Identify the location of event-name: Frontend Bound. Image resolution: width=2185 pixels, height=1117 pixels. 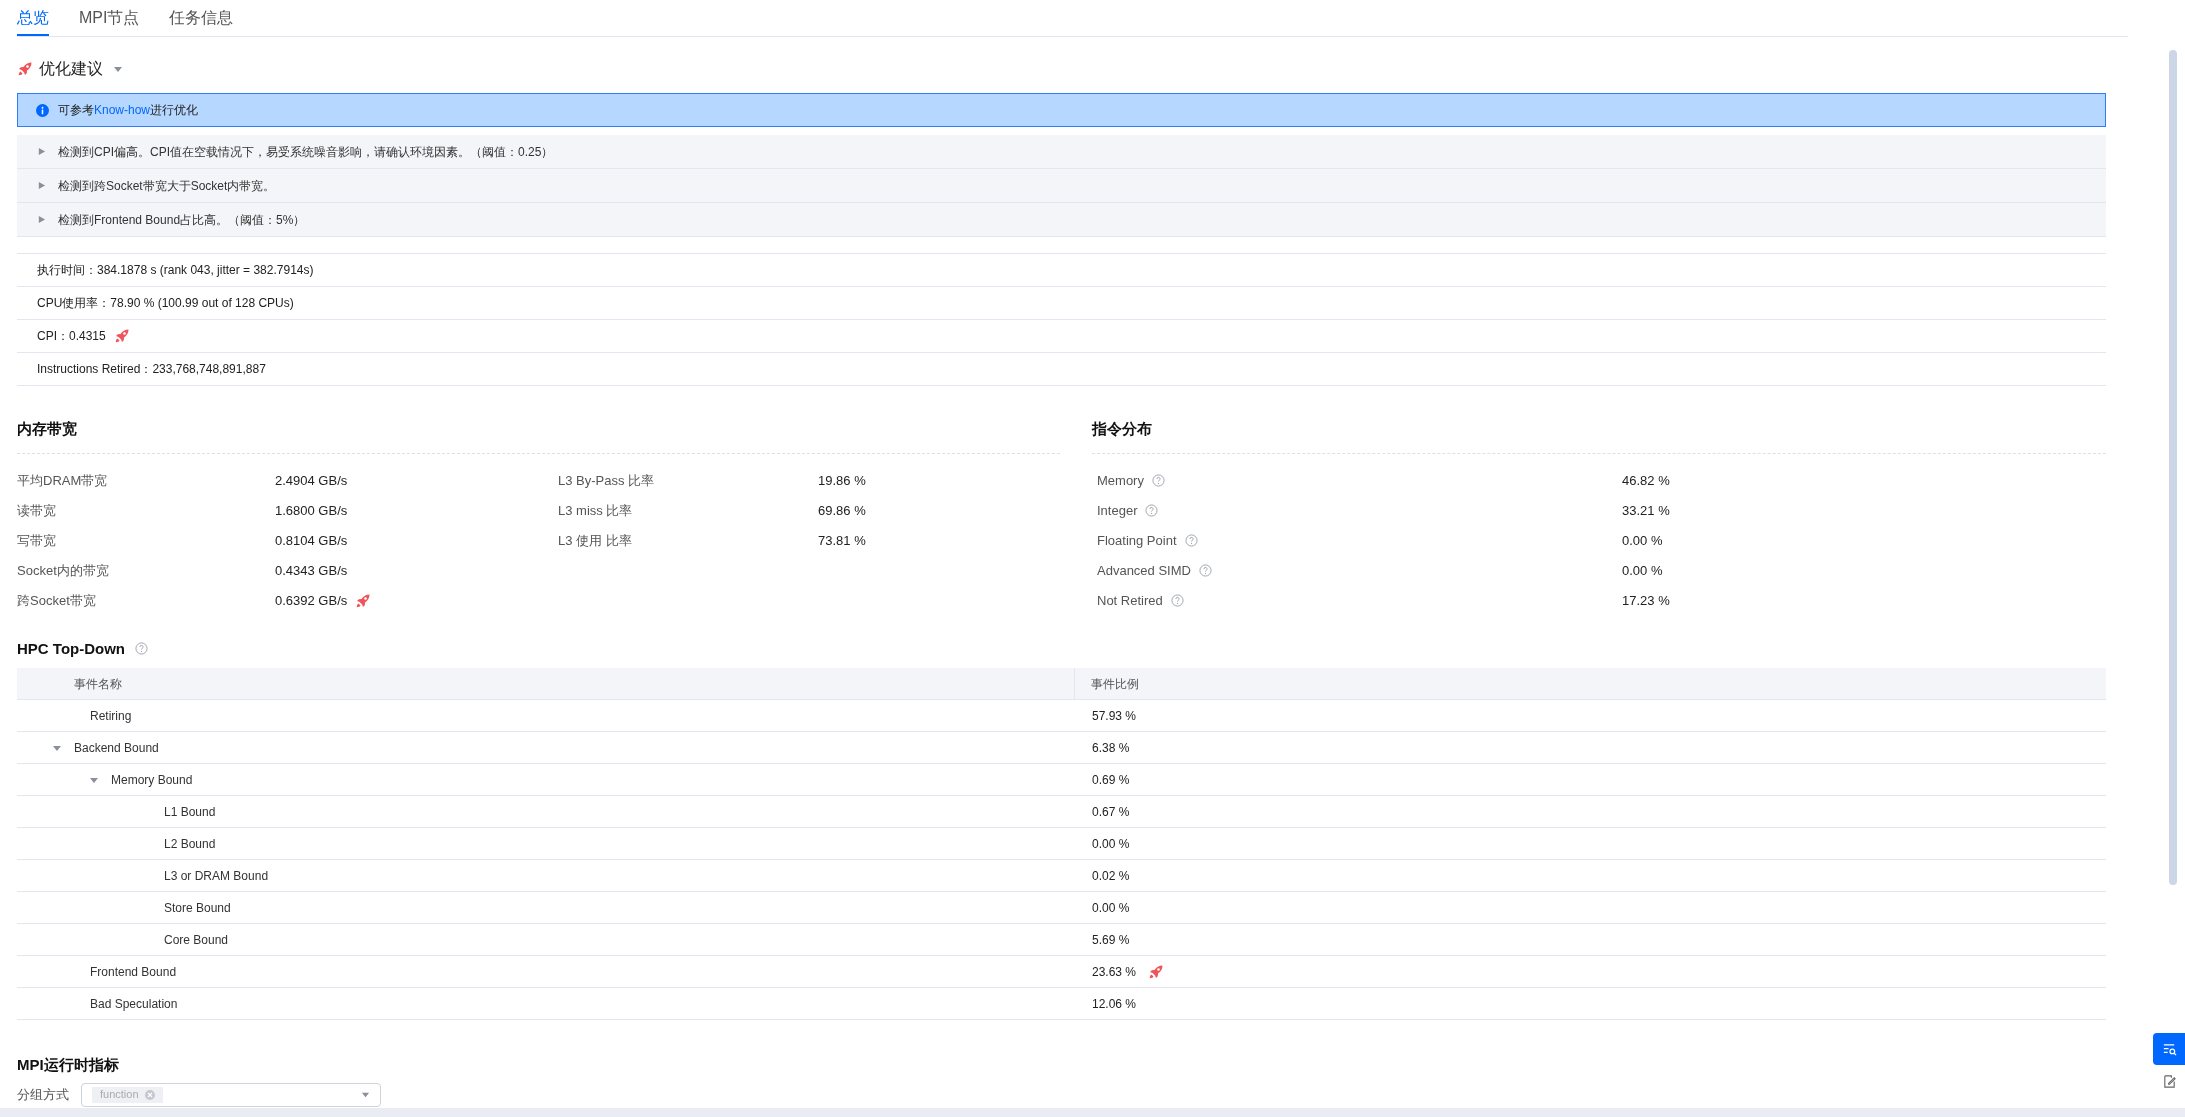
(133, 972).